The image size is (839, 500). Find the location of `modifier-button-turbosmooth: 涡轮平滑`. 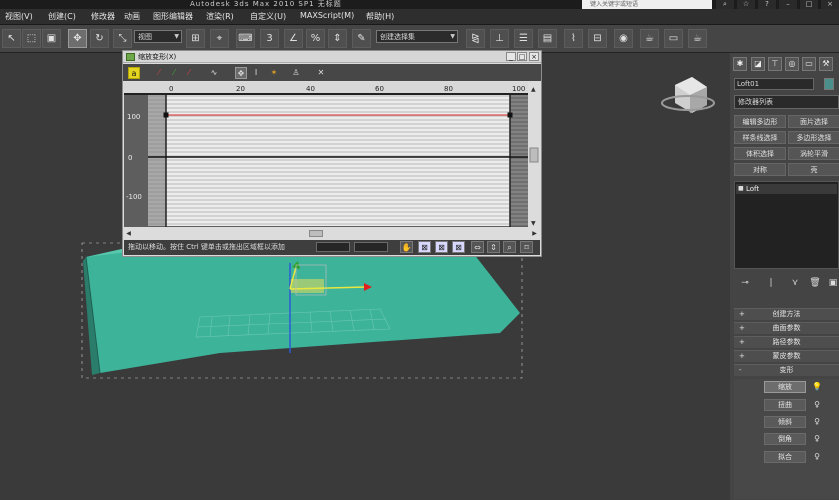

modifier-button-turbosmooth: 涡轮平滑 is located at coordinates (813, 153).